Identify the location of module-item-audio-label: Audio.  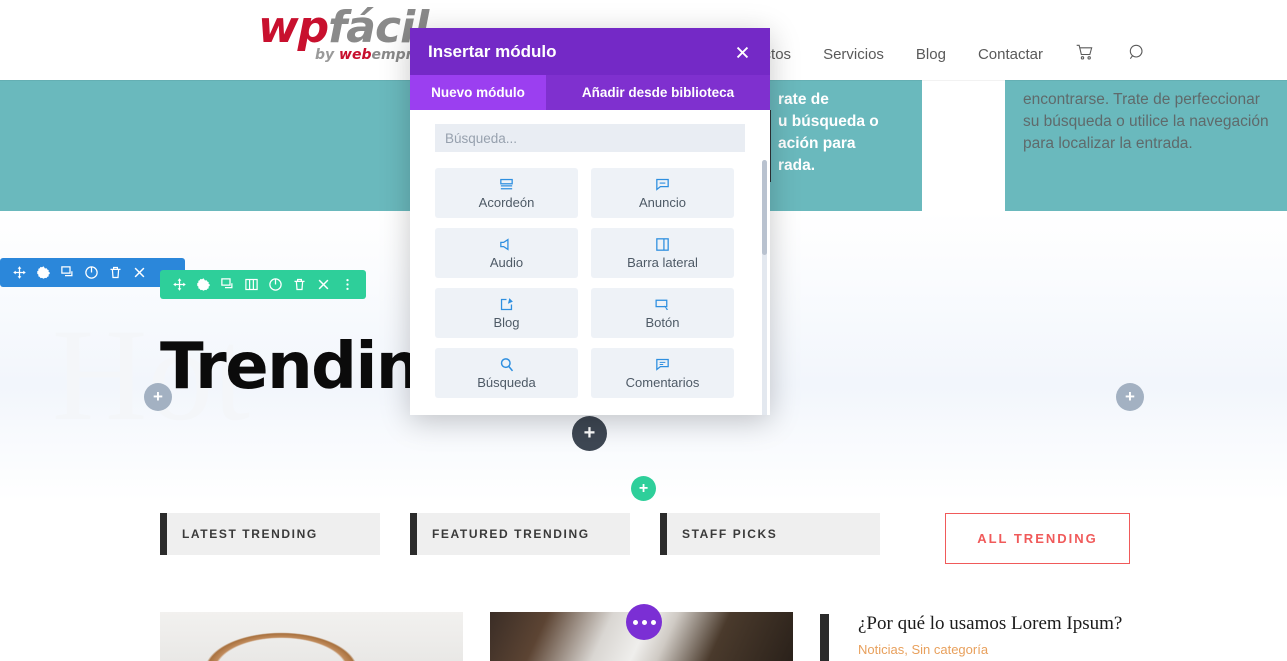
(506, 262).